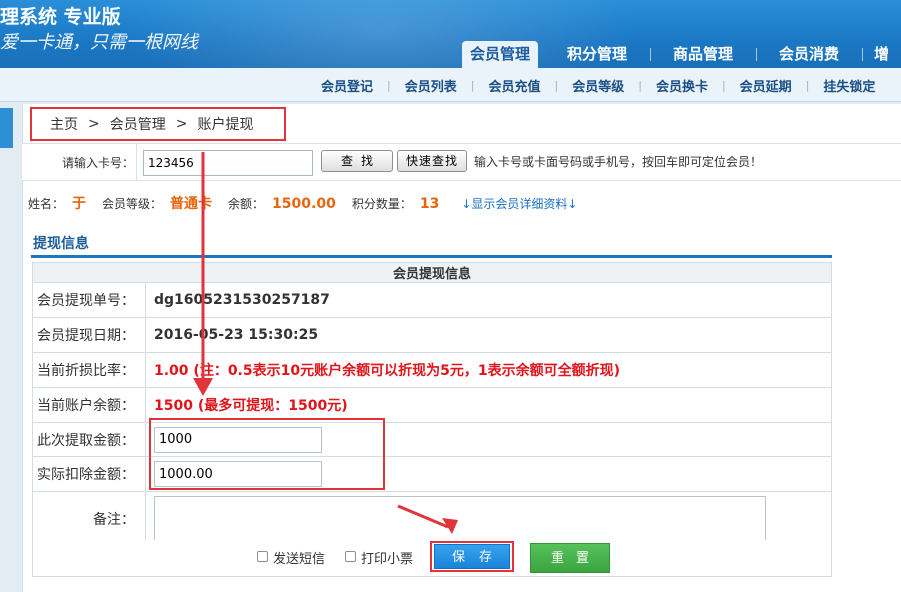 The image size is (901, 592). I want to click on tab-member-consumption: 会员消费, so click(809, 54).